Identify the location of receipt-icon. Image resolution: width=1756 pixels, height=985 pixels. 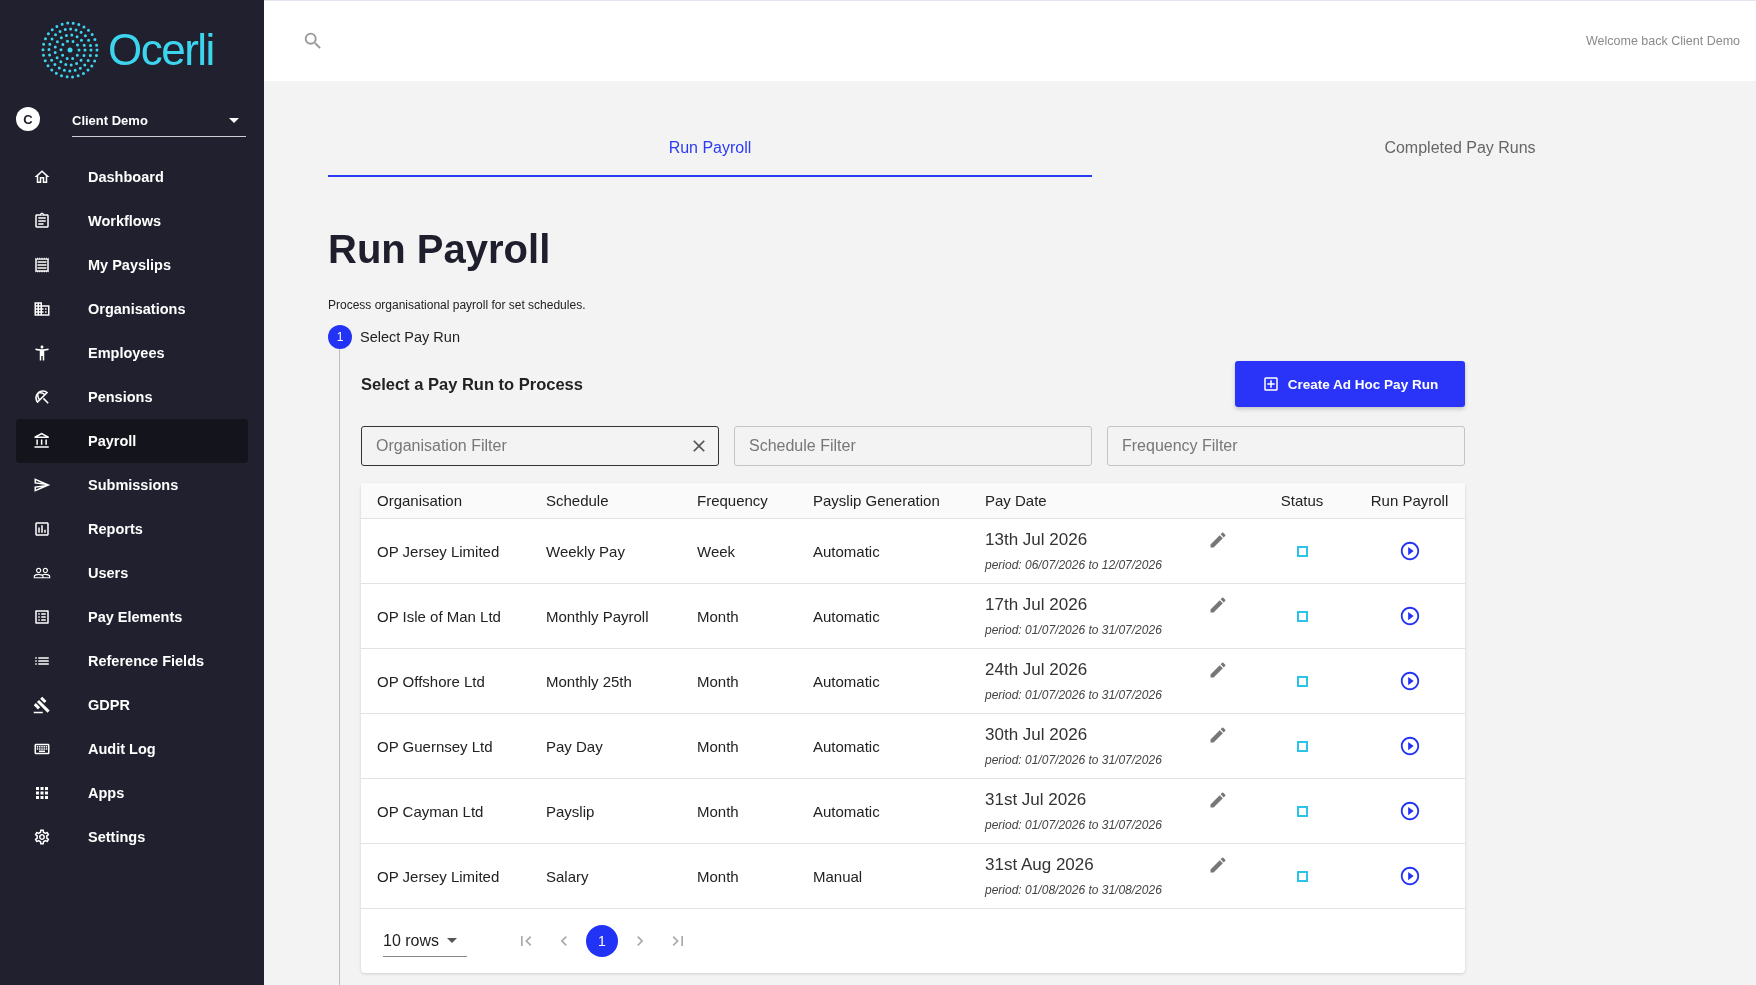
(42, 265).